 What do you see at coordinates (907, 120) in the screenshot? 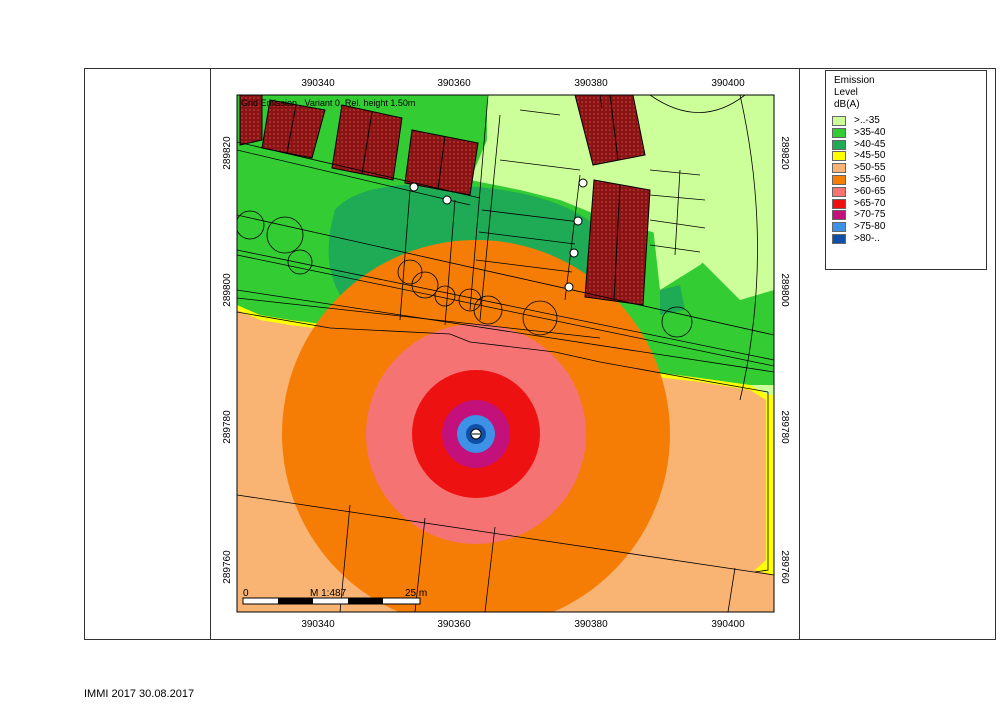
I see `legend-item: >..-35` at bounding box center [907, 120].